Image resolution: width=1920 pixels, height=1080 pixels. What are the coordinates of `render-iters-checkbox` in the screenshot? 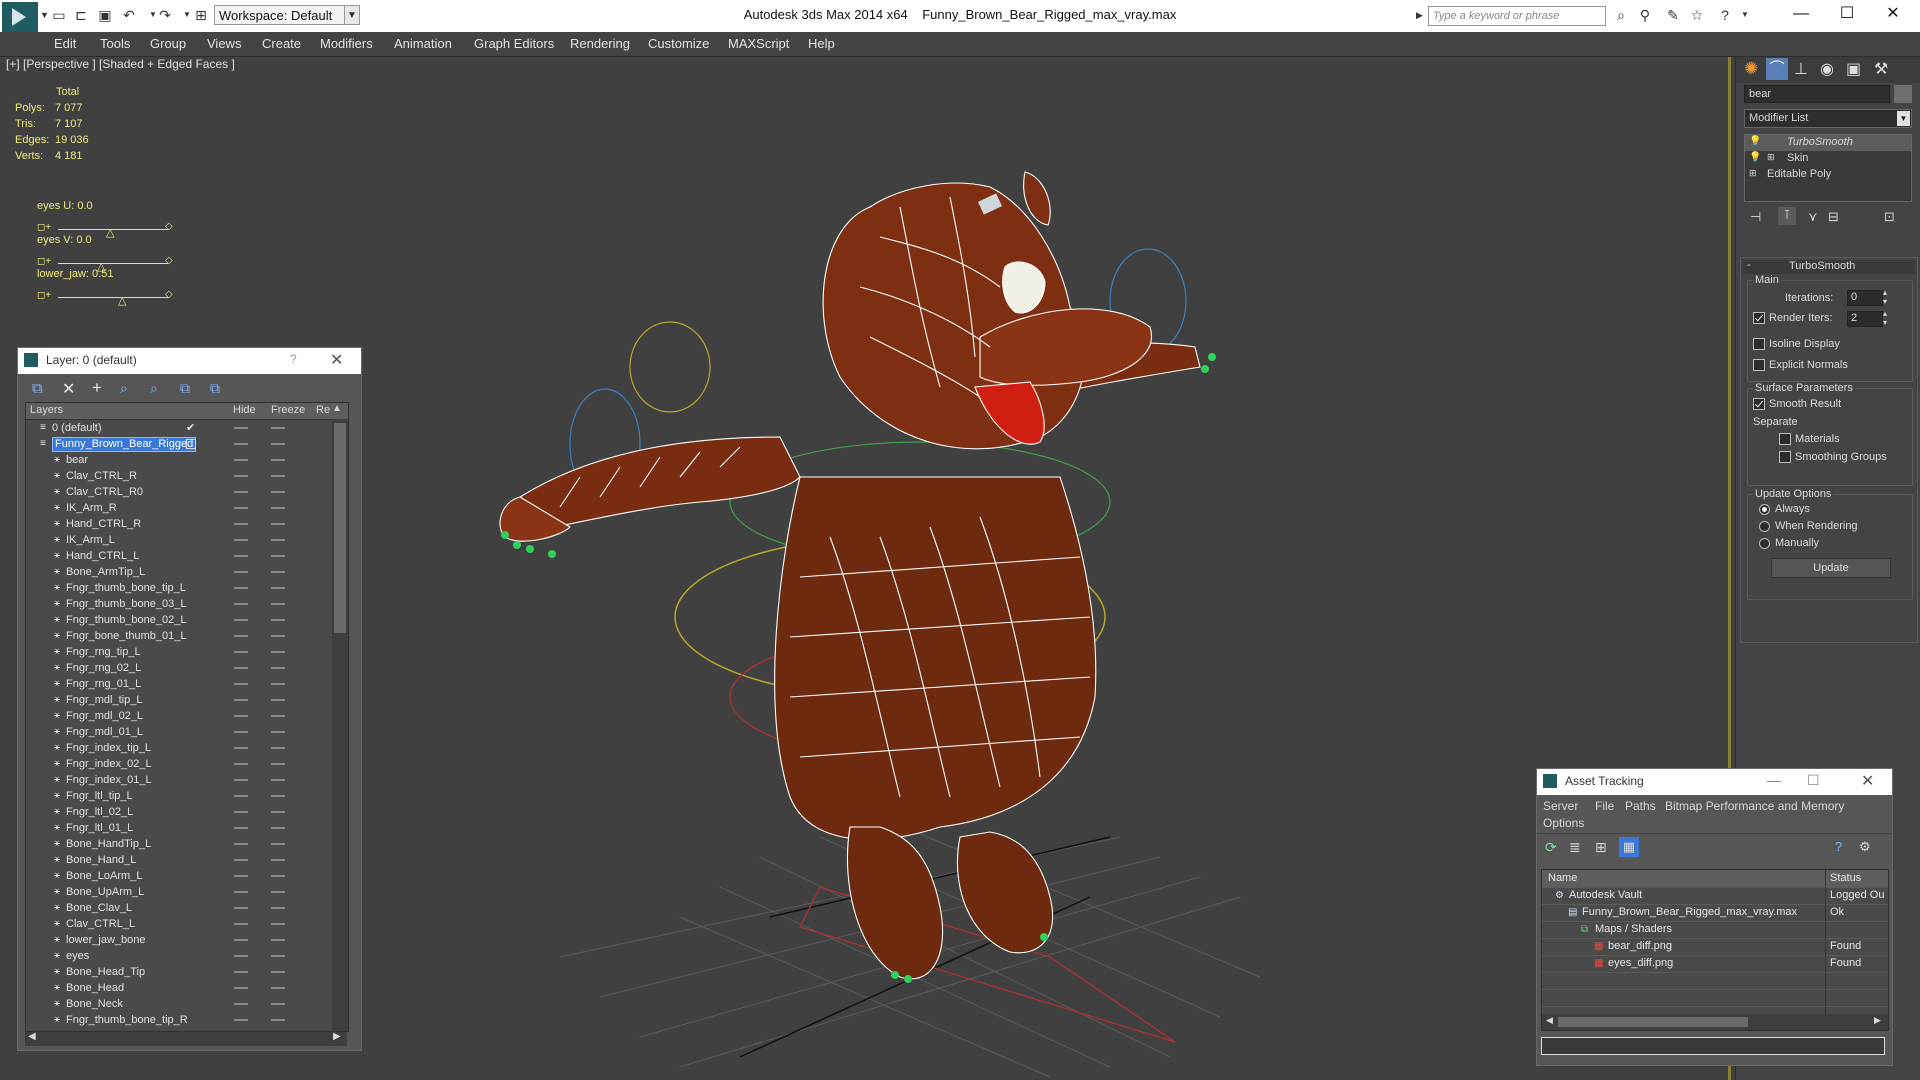 It's located at (1759, 318).